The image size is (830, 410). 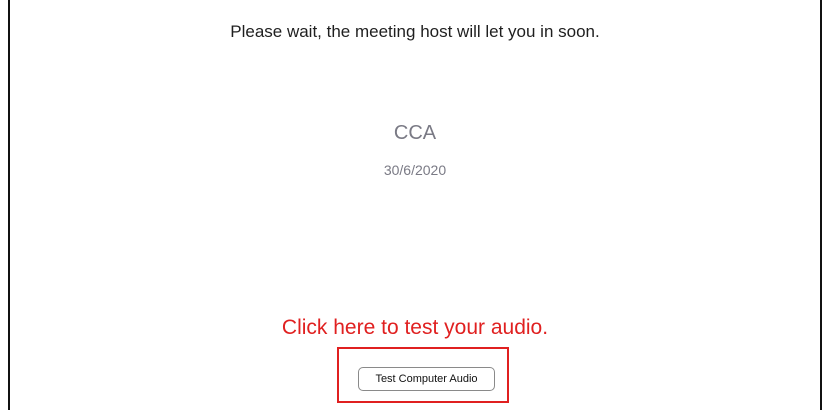 What do you see at coordinates (415, 133) in the screenshot?
I see `meeting-title: CCA` at bounding box center [415, 133].